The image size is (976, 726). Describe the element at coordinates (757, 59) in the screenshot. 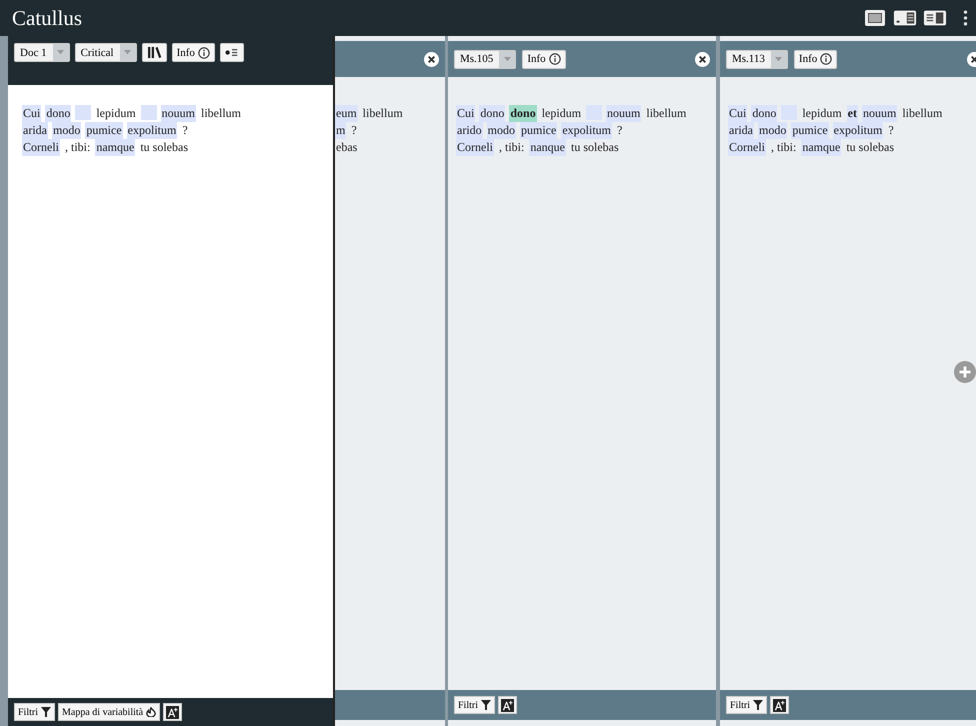

I see `witness-select: Ms.113` at that location.